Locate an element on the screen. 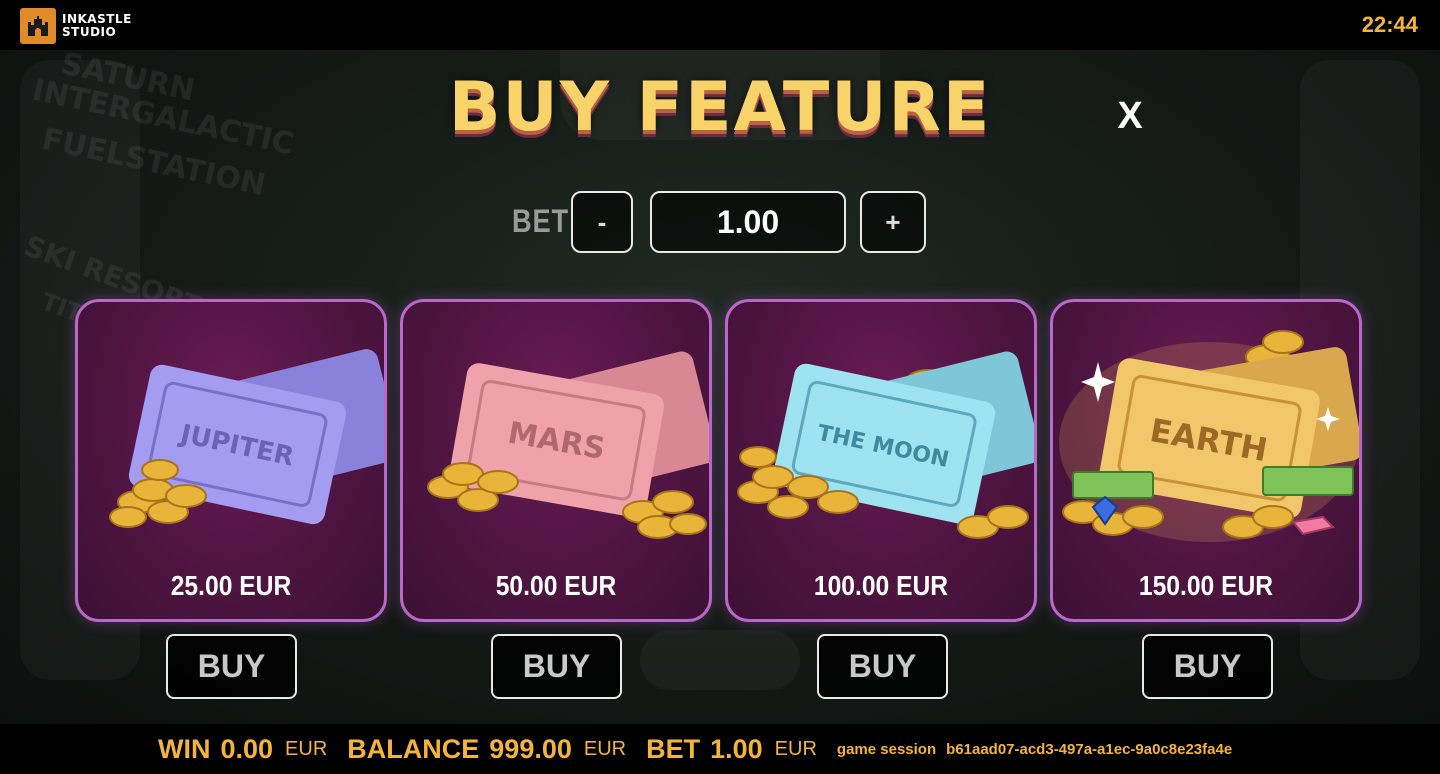 The height and width of the screenshot is (774, 1440). feature-card-mars: MARS 50.00 EUR is located at coordinates (556, 460).